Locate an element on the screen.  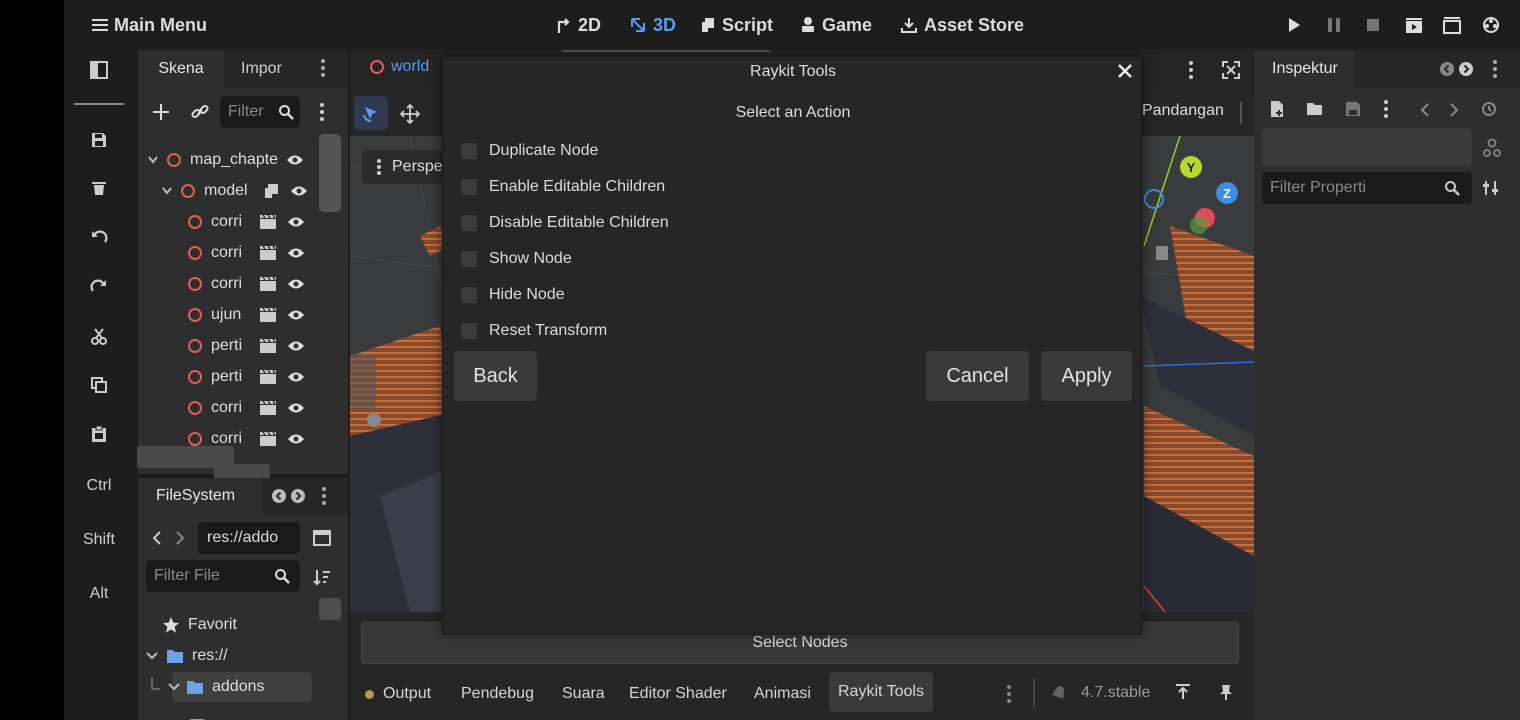
play-scene-icon is located at coordinates (1414, 25).